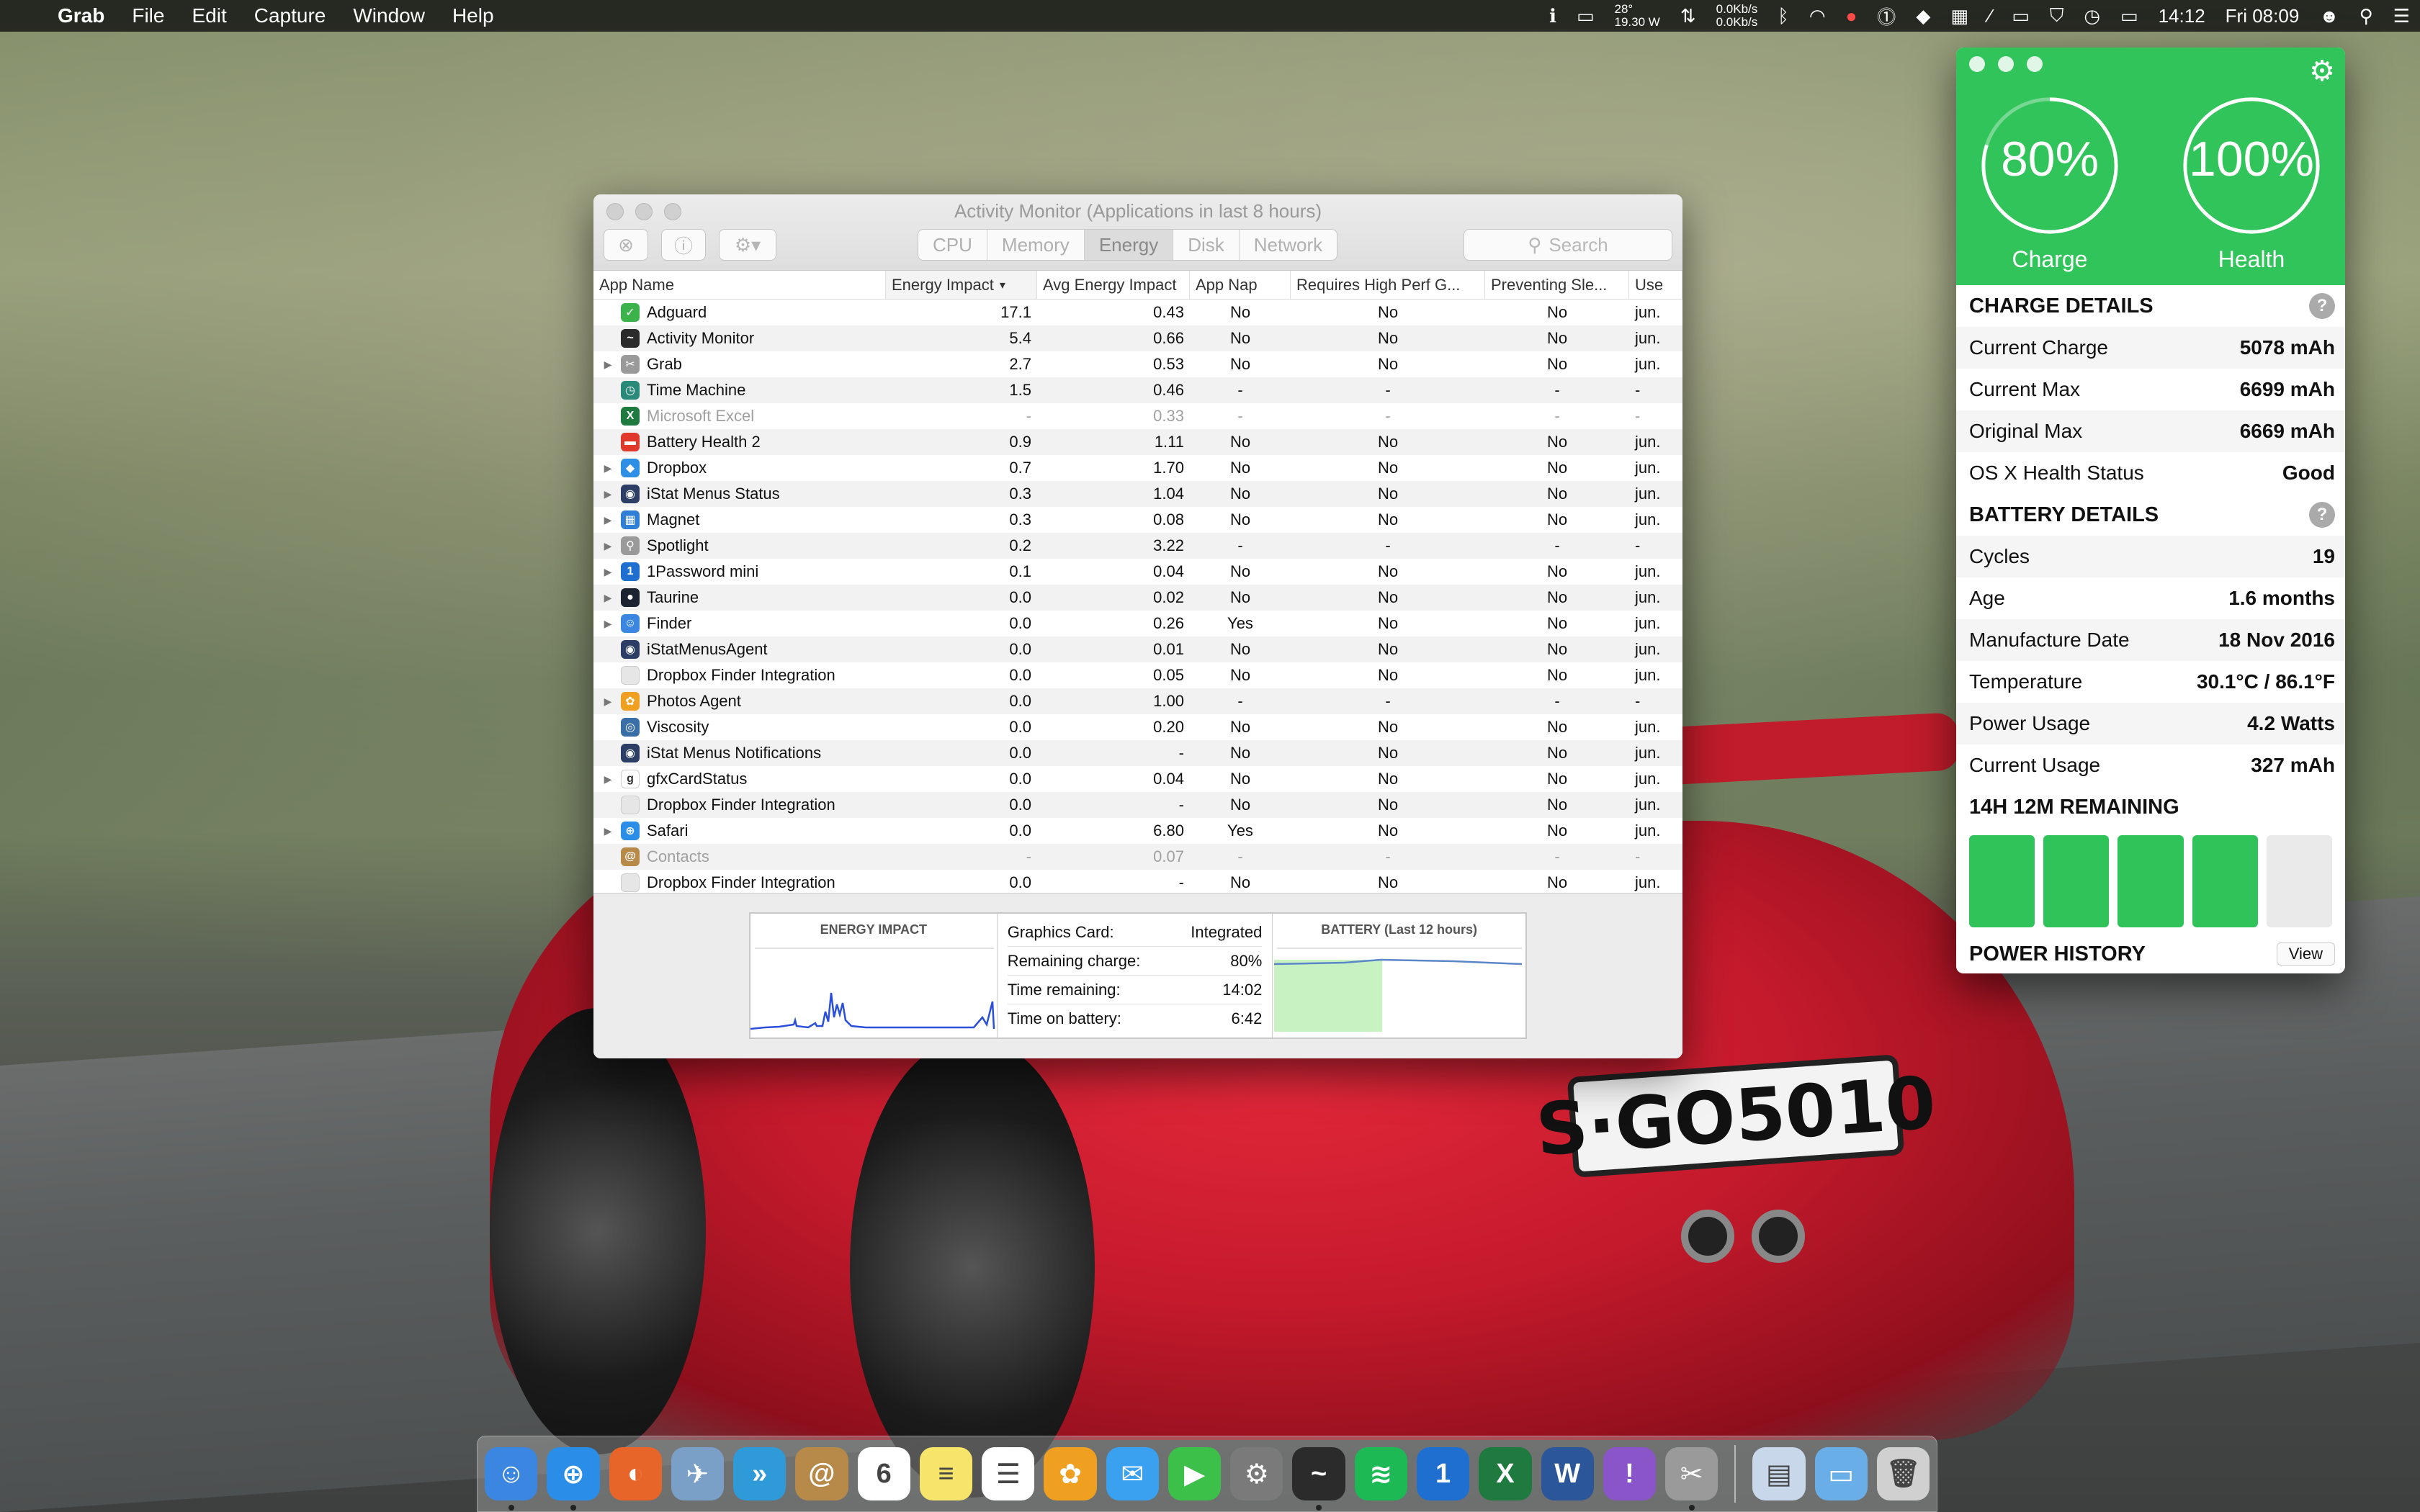 The image size is (2420, 1512). What do you see at coordinates (1137, 649) in the screenshot?
I see `table-row: ◉ iStatMenusAgent 0.0 0.01 No No No jun.` at bounding box center [1137, 649].